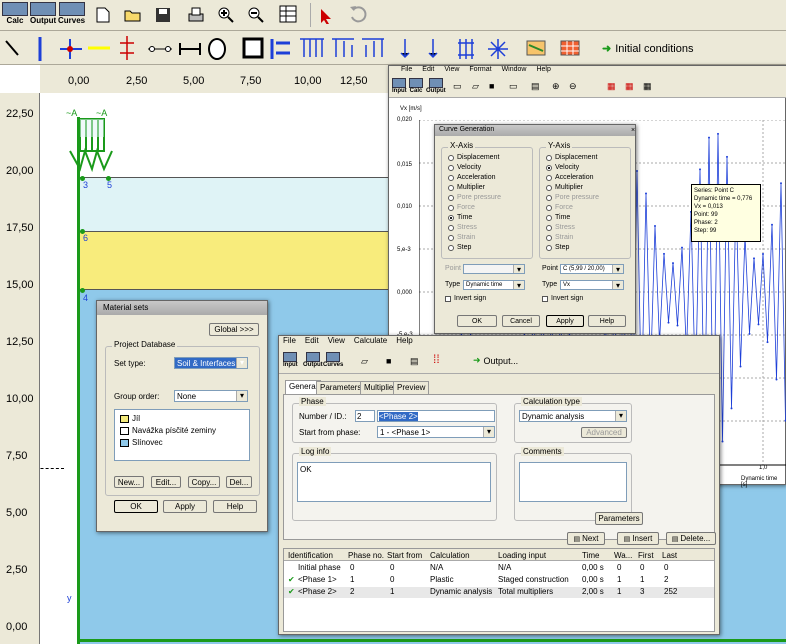  Describe the element at coordinates (611, 86) in the screenshot. I see `chart-icon: ▦` at that location.